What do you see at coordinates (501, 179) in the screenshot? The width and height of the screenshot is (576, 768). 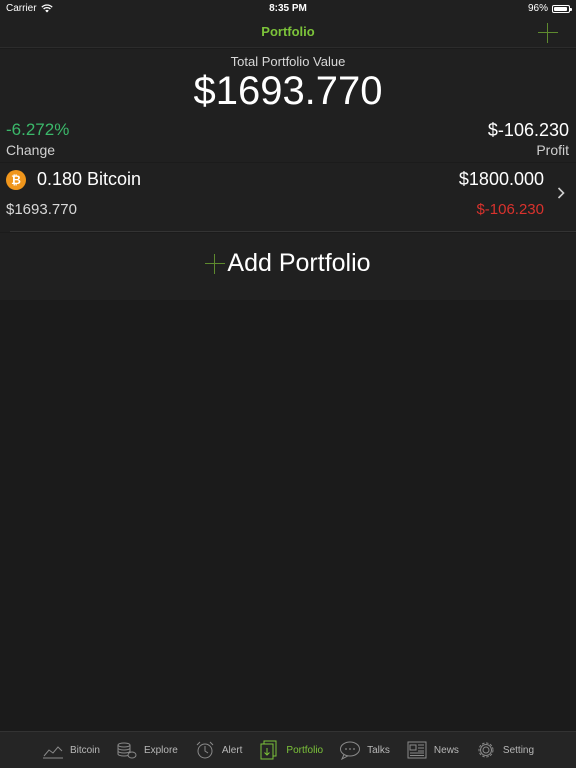 I see `holding-cost: $1800.000` at bounding box center [501, 179].